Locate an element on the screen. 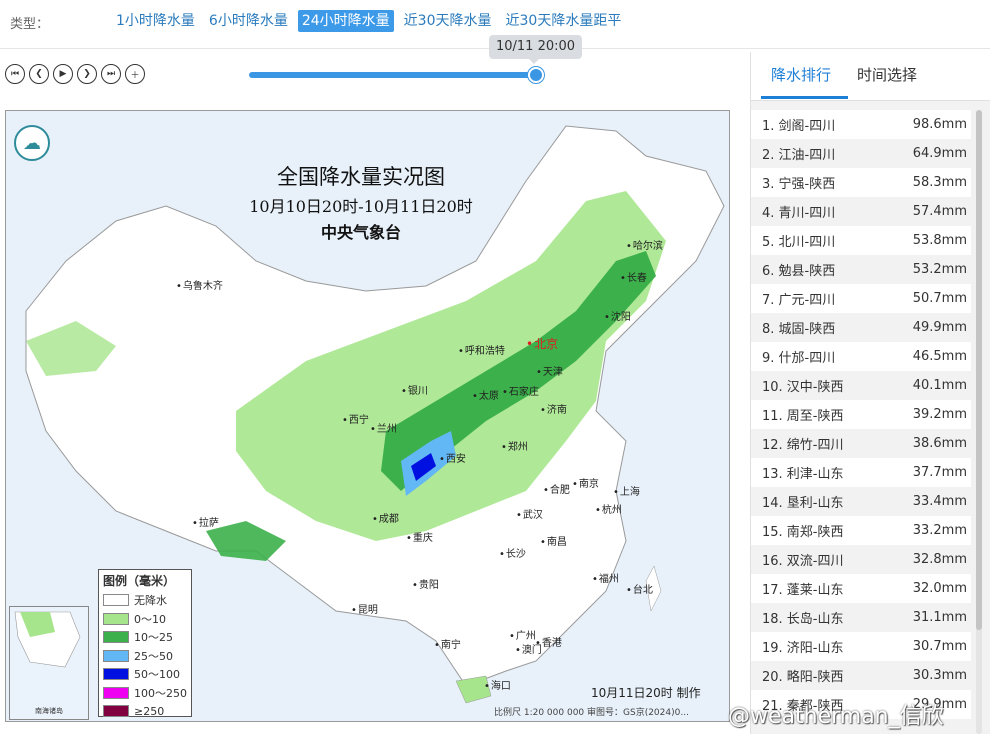 The height and width of the screenshot is (734, 990). city-label: 天津 is located at coordinates (549, 370).